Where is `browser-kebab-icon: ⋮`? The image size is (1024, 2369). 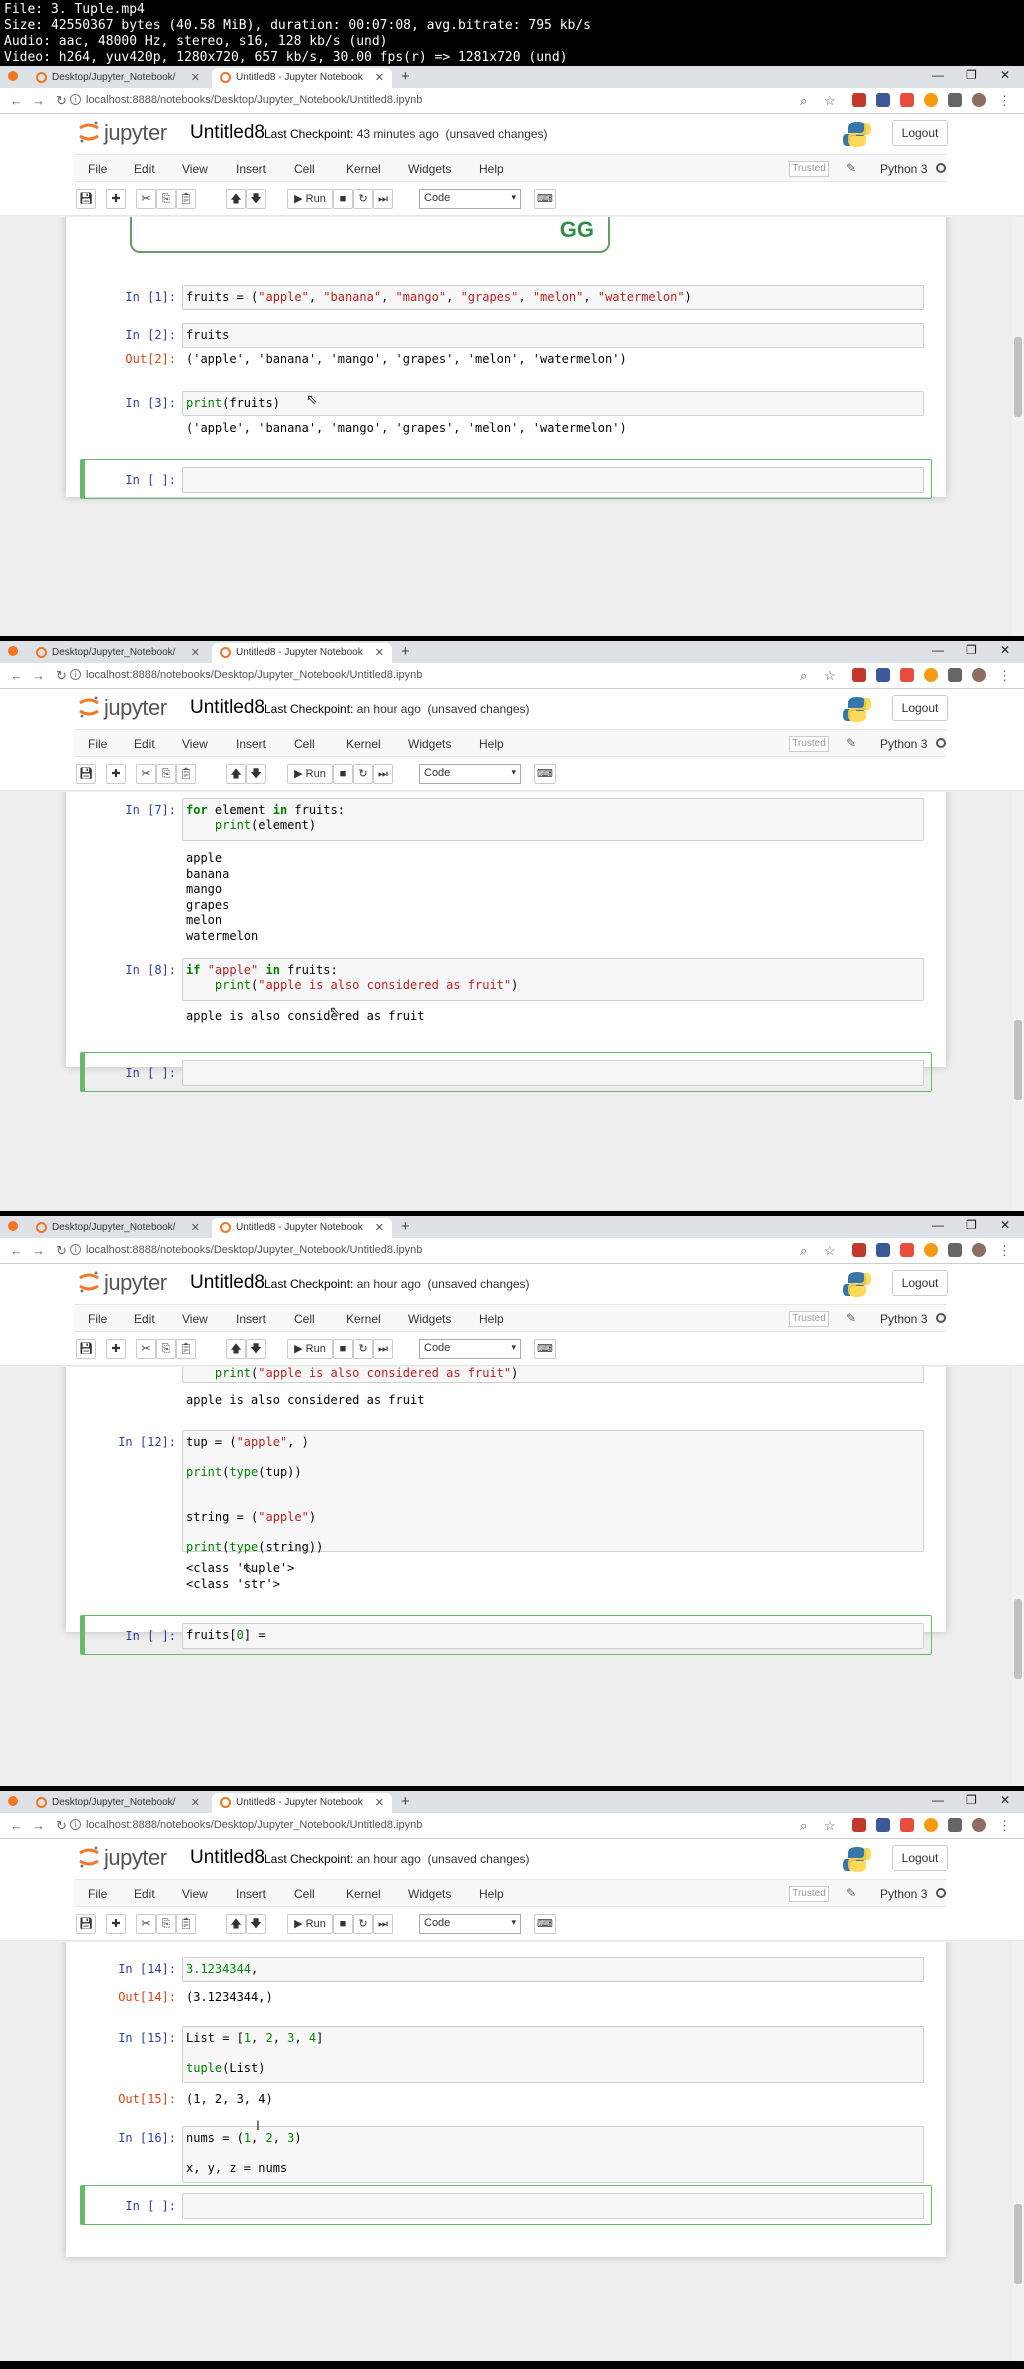
browser-kebab-icon: ⋮ is located at coordinates (1004, 676).